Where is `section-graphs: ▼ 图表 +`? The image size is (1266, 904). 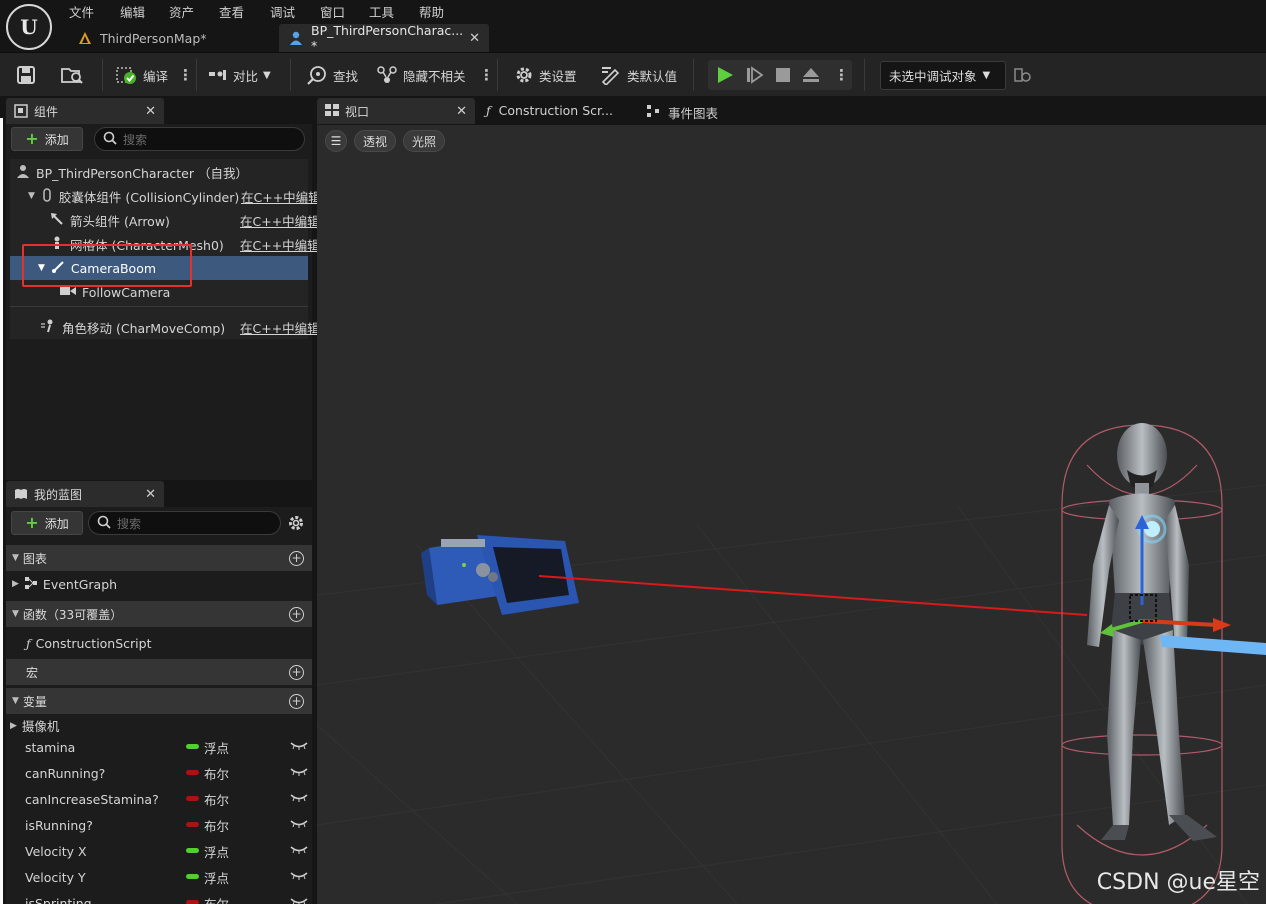
section-graphs: ▼ 图表 + is located at coordinates (159, 558).